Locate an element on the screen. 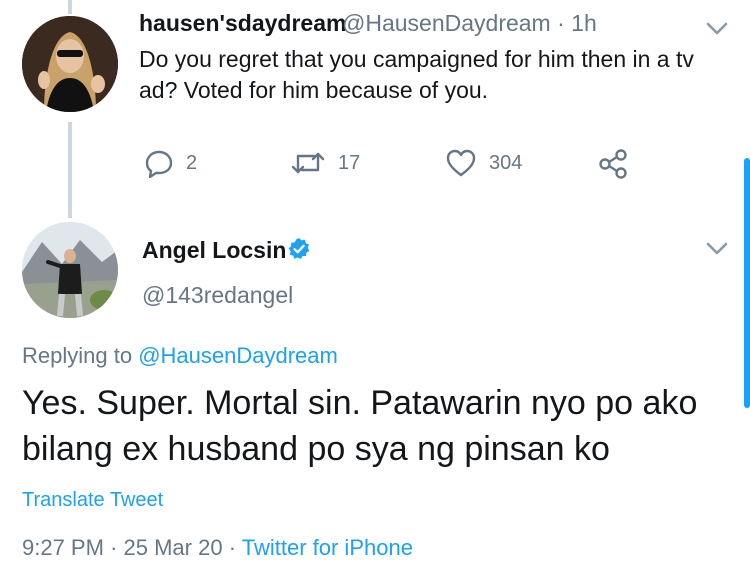 The image size is (750, 576). retweet-button: 17 is located at coordinates (325, 163).